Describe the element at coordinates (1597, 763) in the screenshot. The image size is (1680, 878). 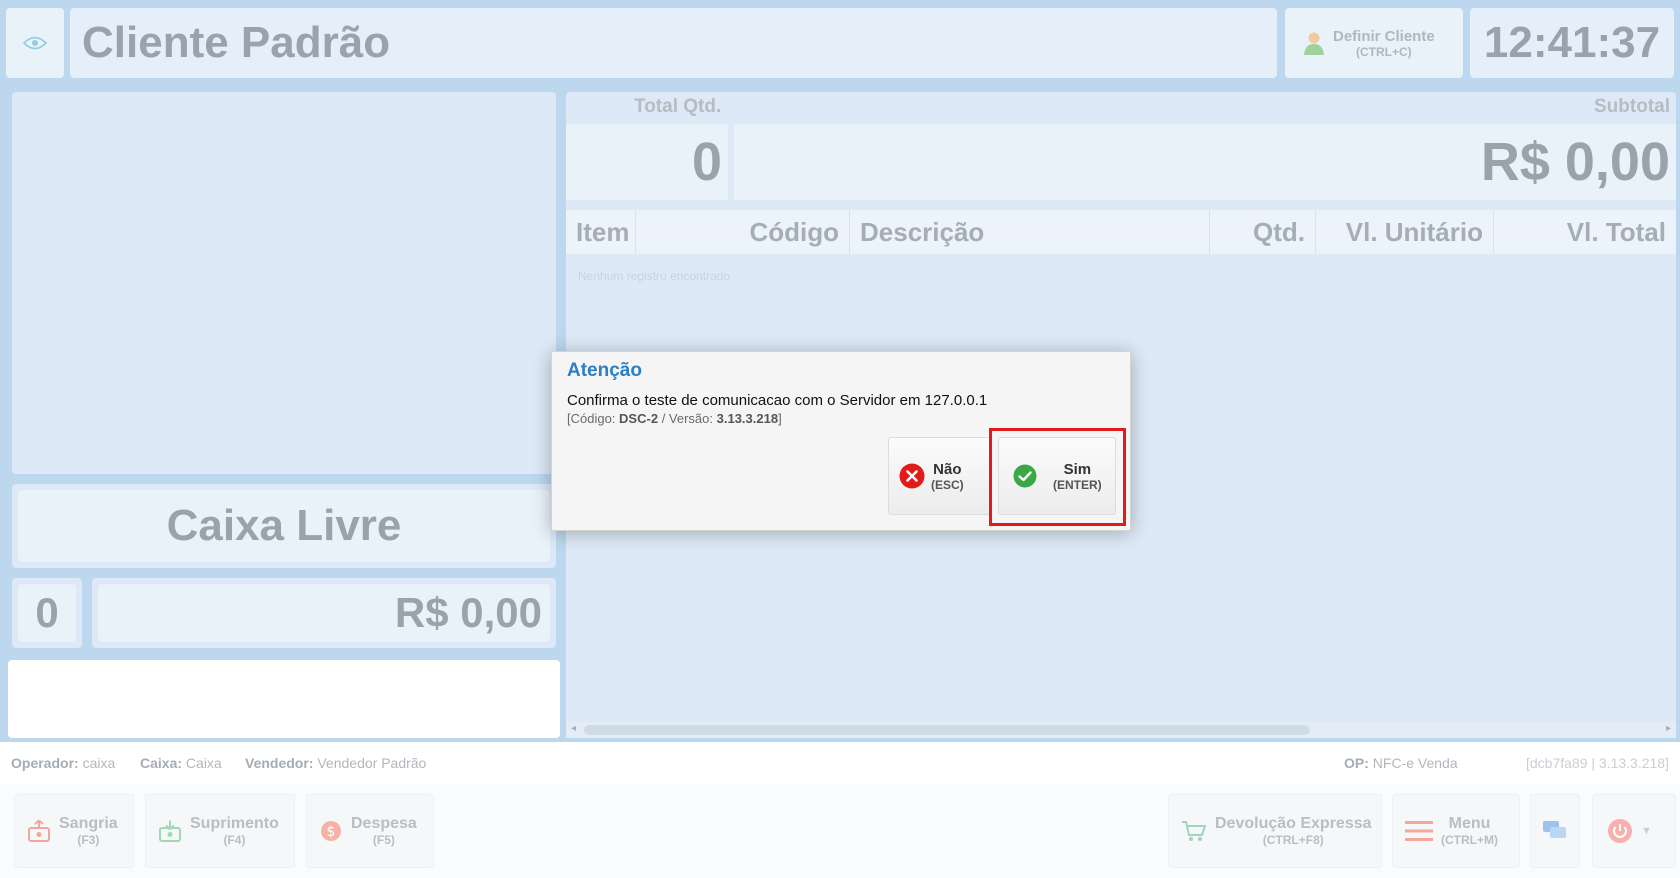
I see `version-info: [dcb7fa89 | 3.13.3.218]` at that location.